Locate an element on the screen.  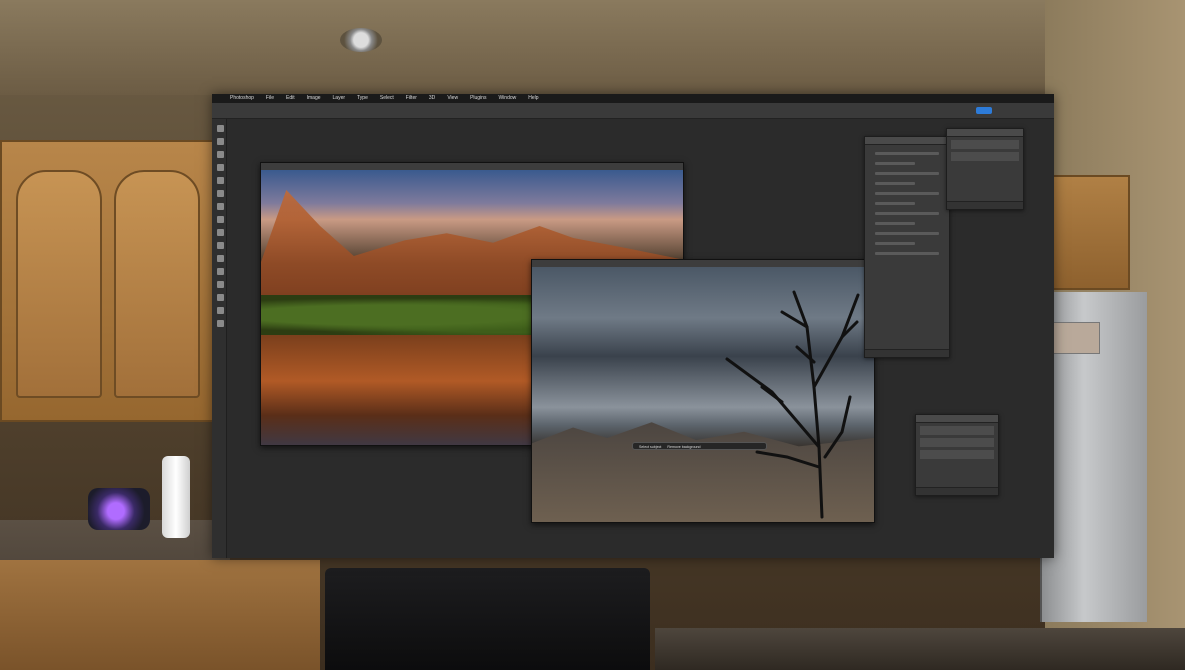
adjustments-panel is located at coordinates (957, 455).